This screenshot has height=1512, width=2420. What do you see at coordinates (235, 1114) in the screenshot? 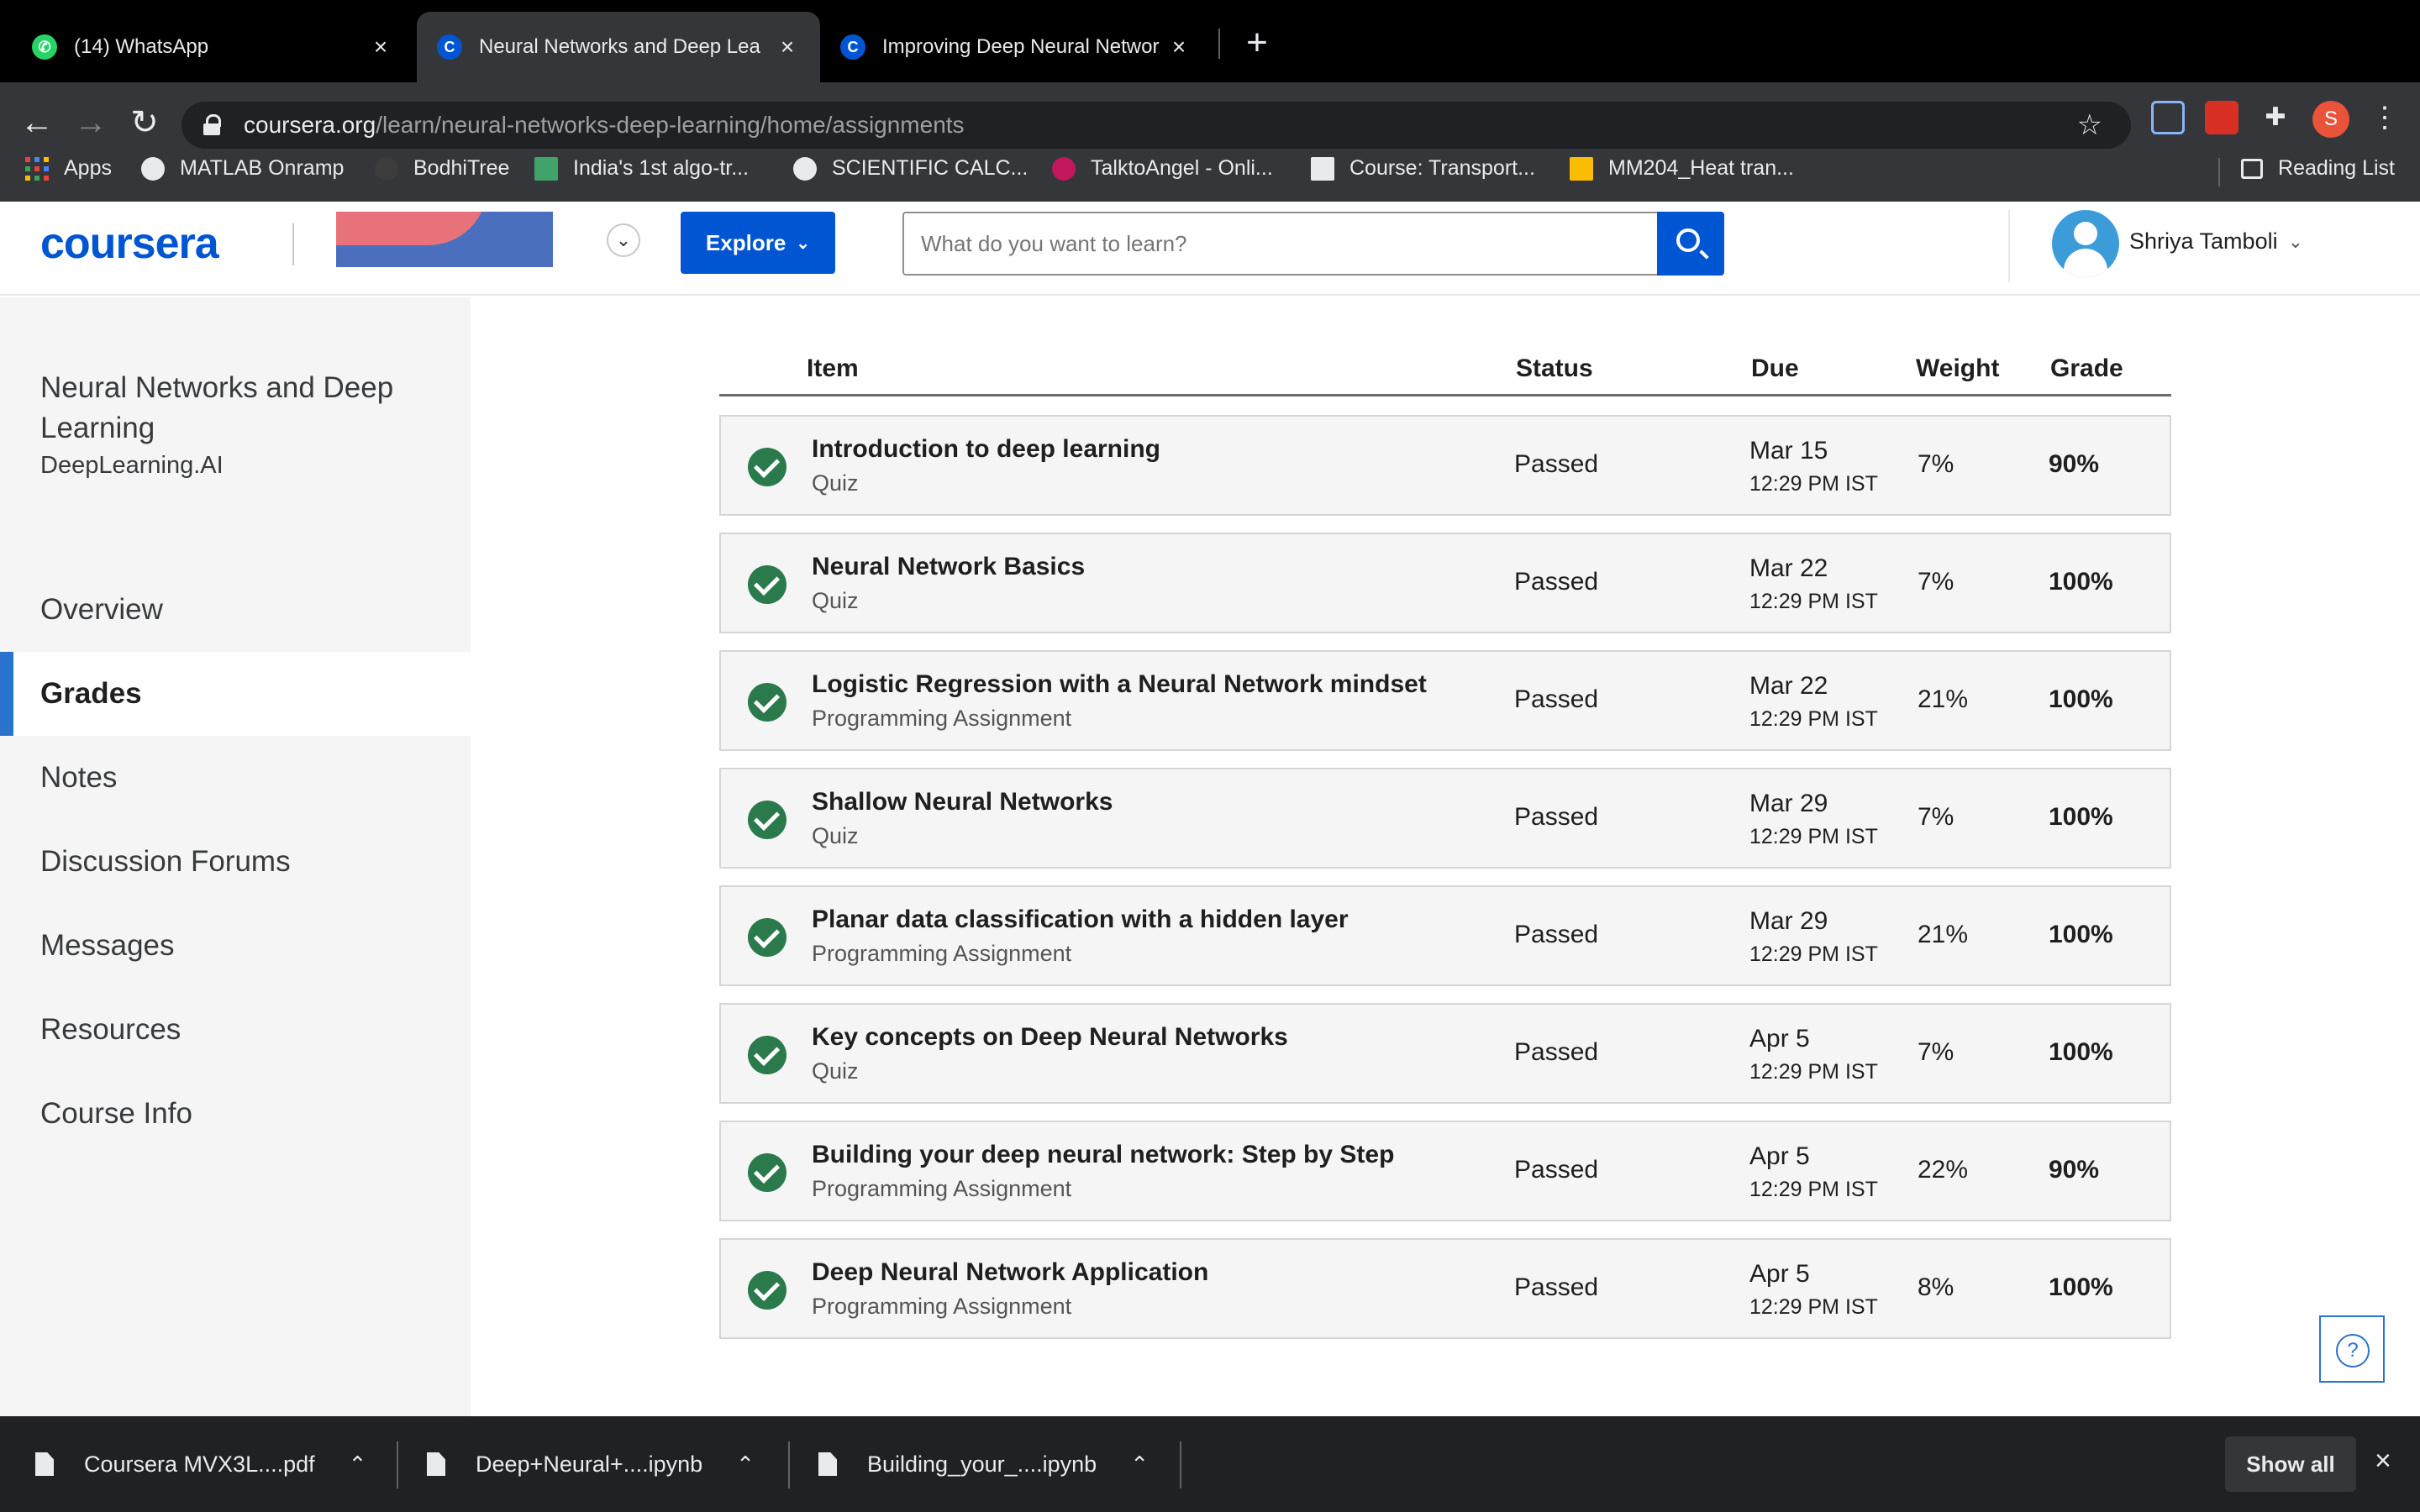
I see `sidebar-item-course-info: Course Info` at bounding box center [235, 1114].